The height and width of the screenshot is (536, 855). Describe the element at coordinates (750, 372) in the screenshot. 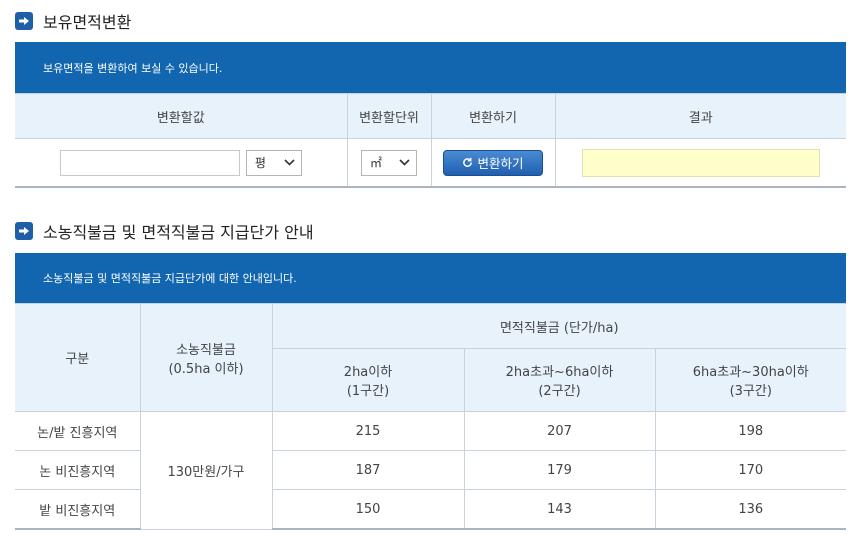

I see `tier-3-range: 6ha초과~30ha이하` at that location.